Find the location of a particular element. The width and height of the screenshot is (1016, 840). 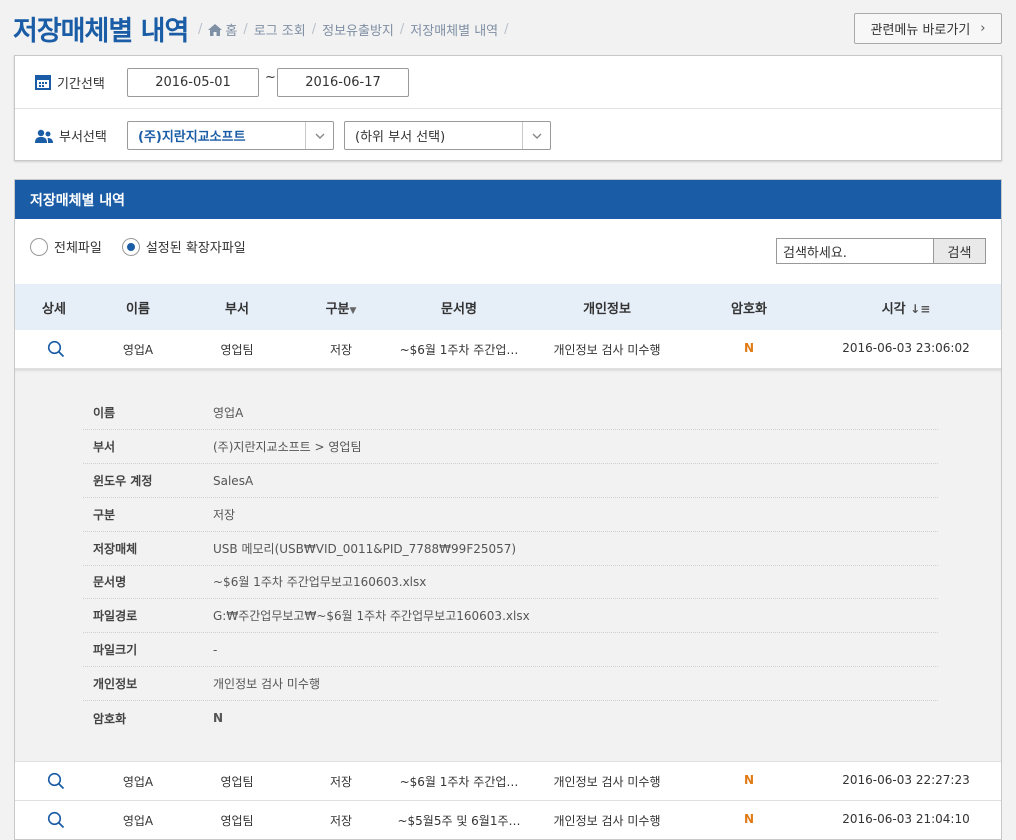

detail-key: 부서 is located at coordinates (104, 447).